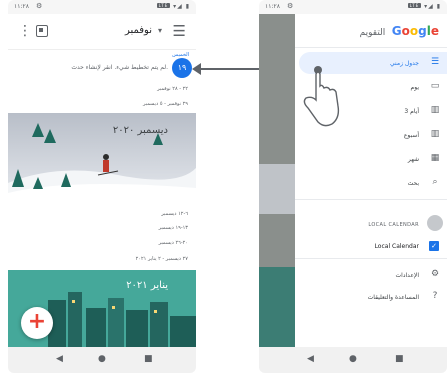  Describe the element at coordinates (165, 104) in the screenshot. I see `week-range: ٢٩ نوفمبر - ٥ ديسمبر` at that location.